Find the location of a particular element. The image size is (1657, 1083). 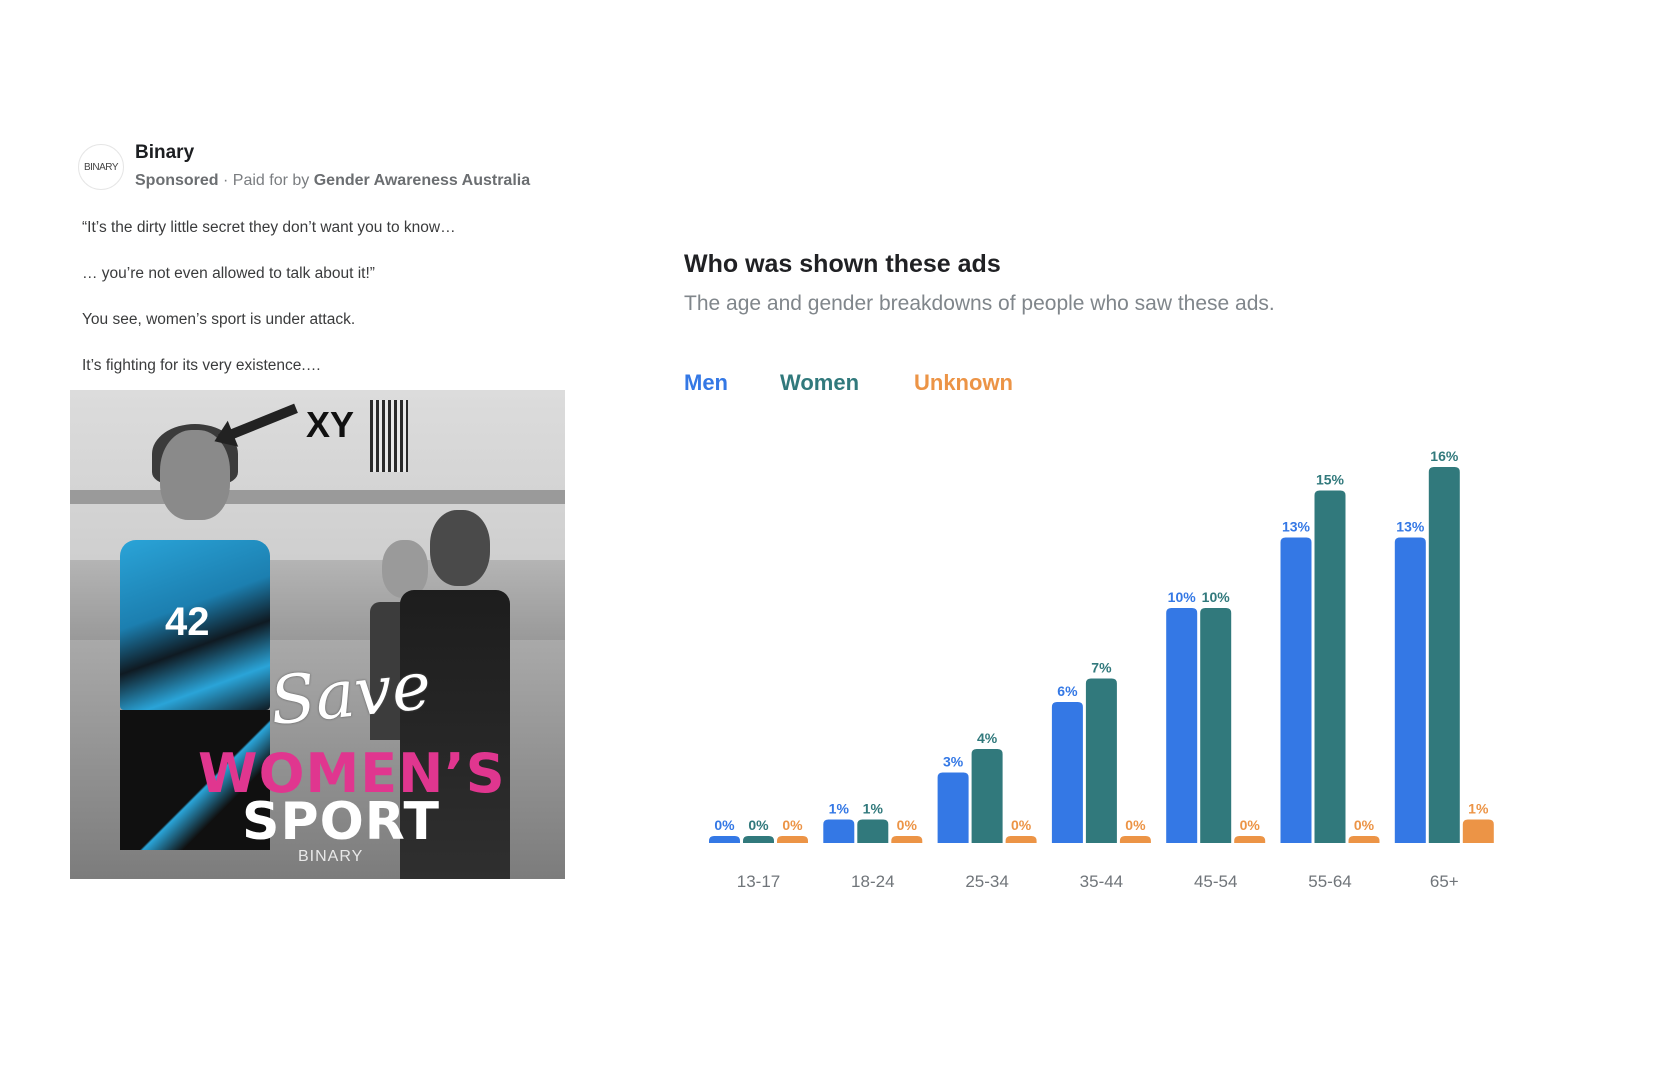

legend-unknown: Unknown is located at coordinates (963, 383).